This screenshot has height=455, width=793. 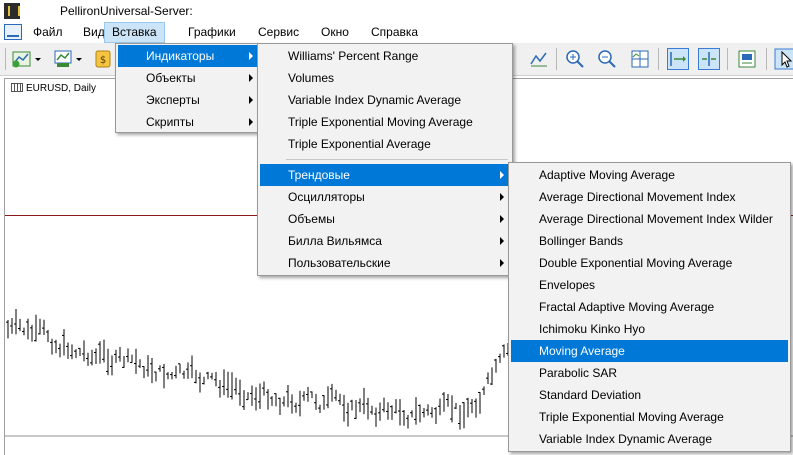 I want to click on menu-tools: Сервис, so click(x=278, y=32).